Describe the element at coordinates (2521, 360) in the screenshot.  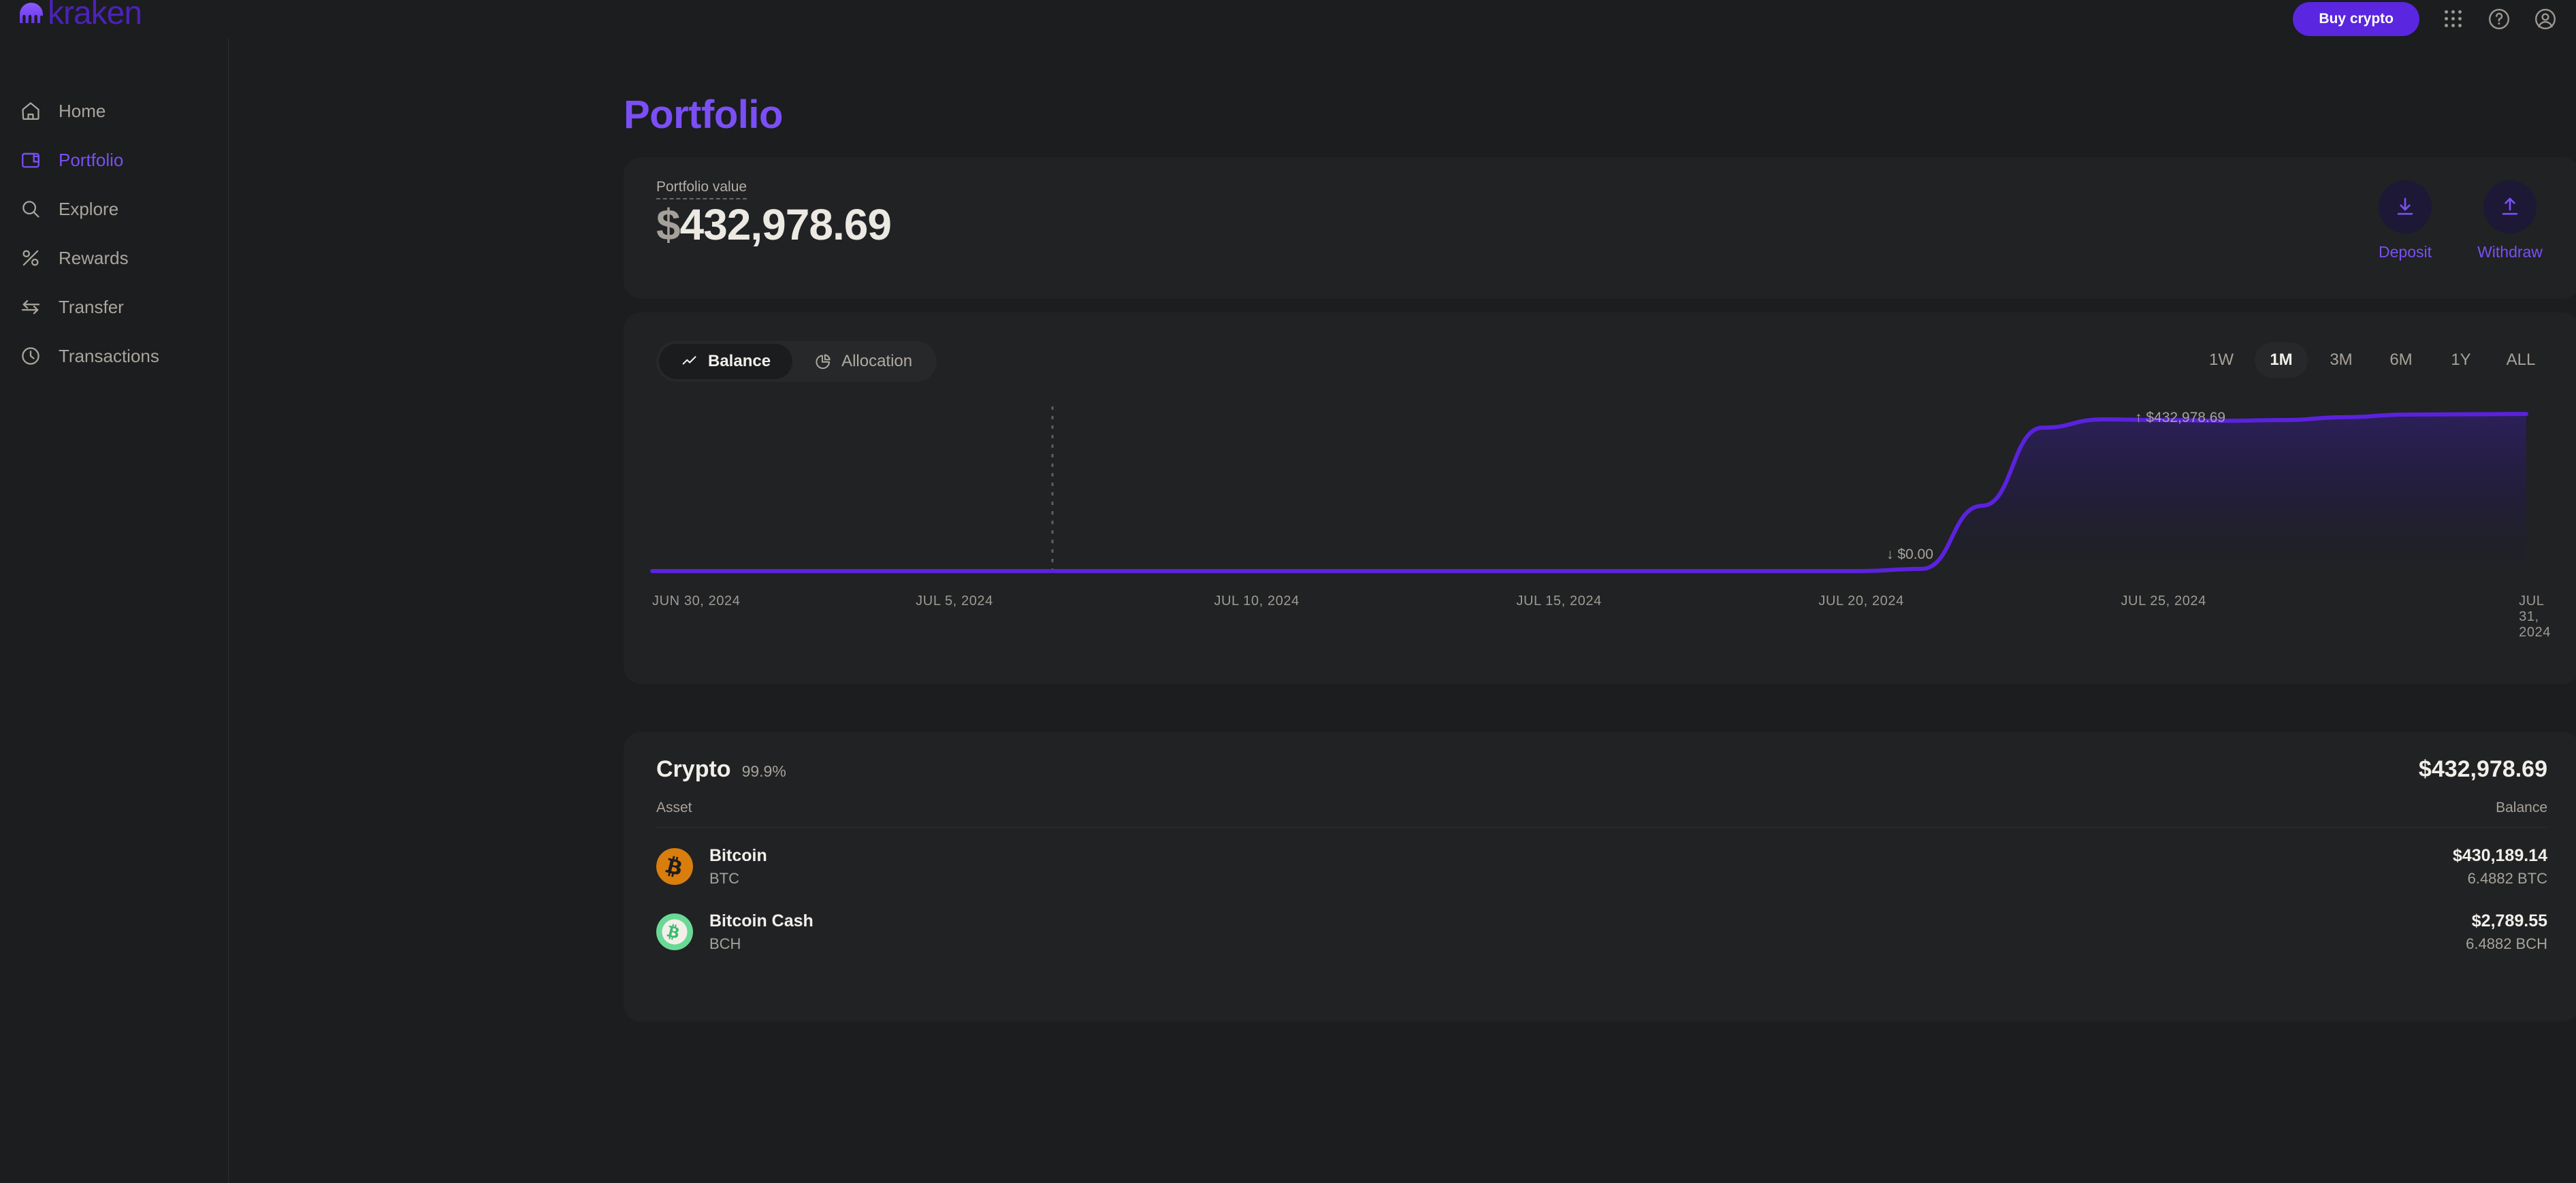
I see `range-all: ALL` at that location.